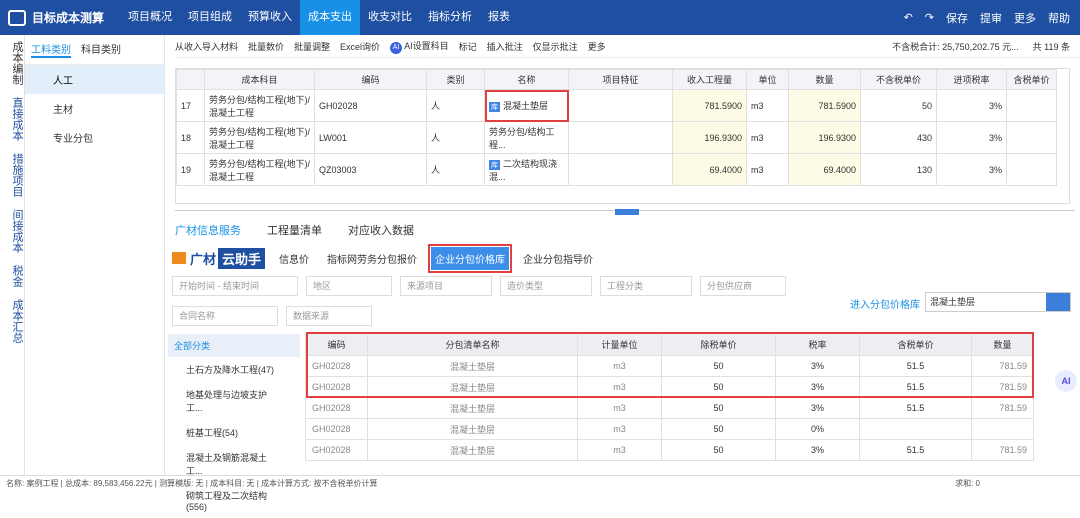 This screenshot has height=518, width=1080. Describe the element at coordinates (446, 286) in the screenshot. I see `source-select: 来源项目` at that location.